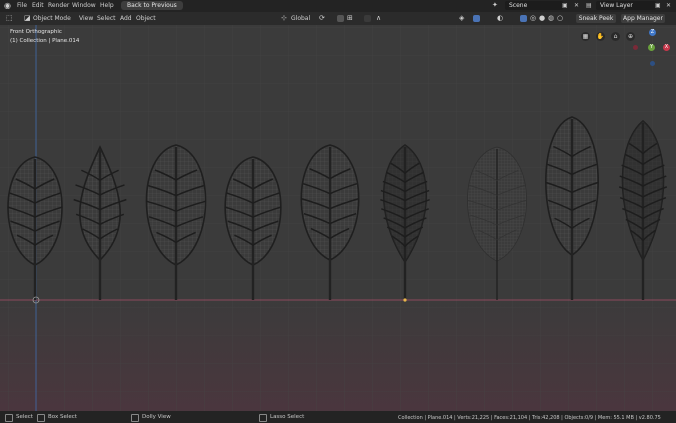 Image resolution: width=676 pixels, height=423 pixels. I want to click on menu-object: Object, so click(146, 18).